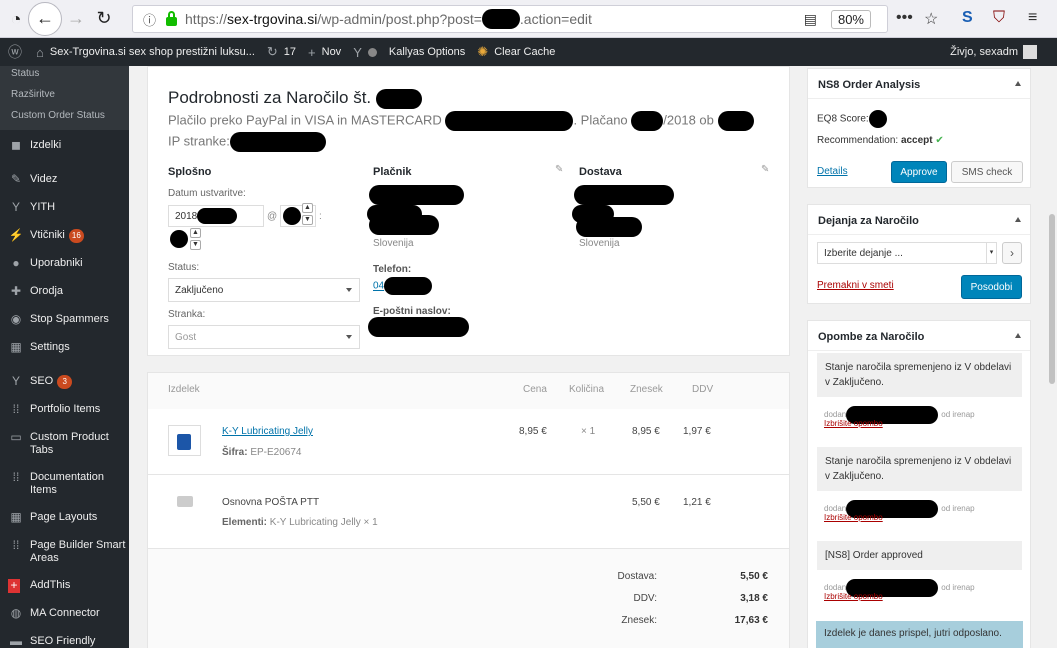 This screenshot has width=1057, height=648. I want to click on shipping-row, so click(468, 512).